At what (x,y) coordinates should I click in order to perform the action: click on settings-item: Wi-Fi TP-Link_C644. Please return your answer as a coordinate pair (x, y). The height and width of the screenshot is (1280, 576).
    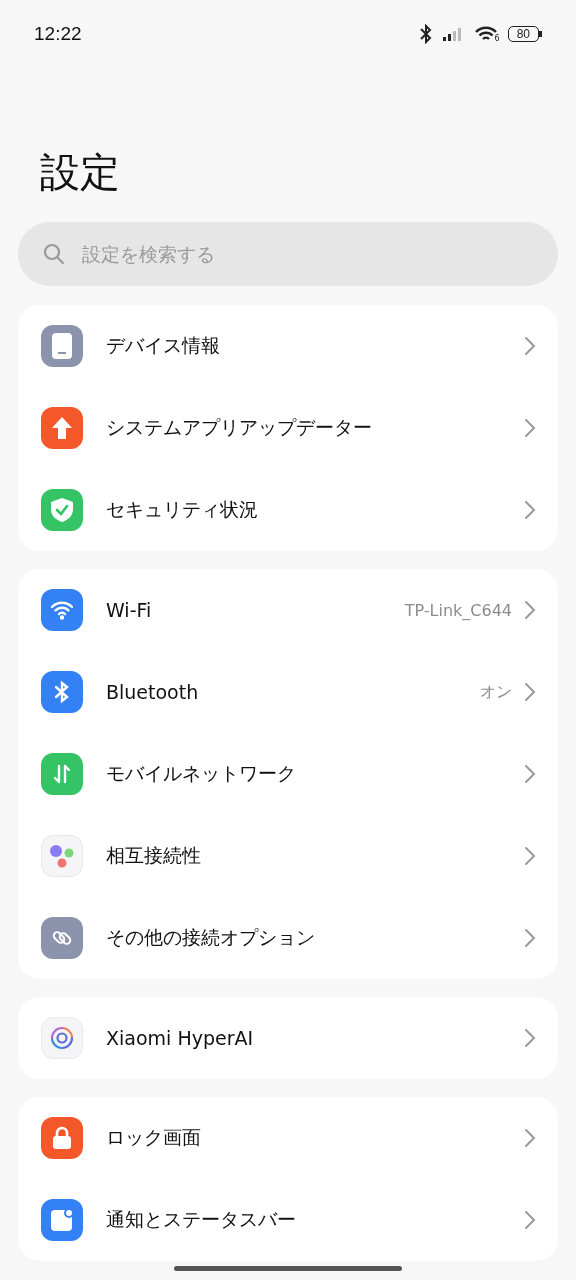
    Looking at the image, I should click on (288, 610).